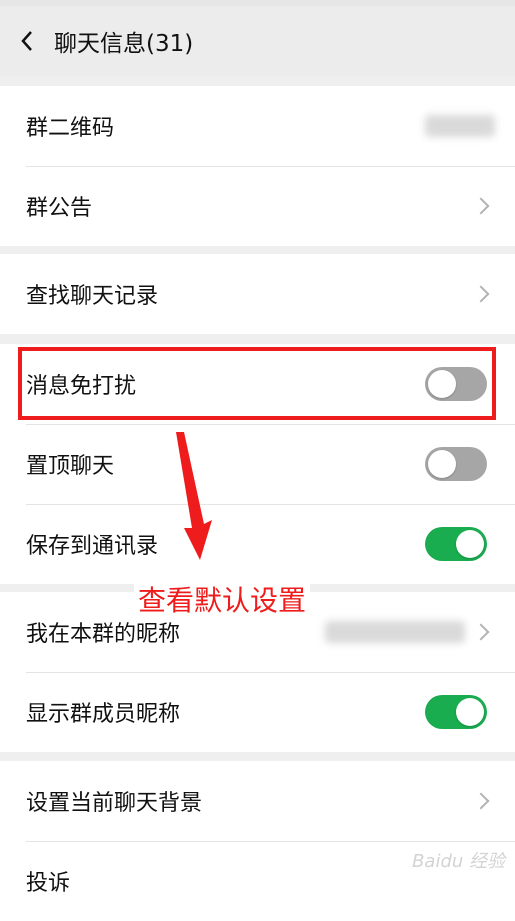 The height and width of the screenshot is (921, 515). What do you see at coordinates (70, 128) in the screenshot?
I see `row-label: 群二维码` at bounding box center [70, 128].